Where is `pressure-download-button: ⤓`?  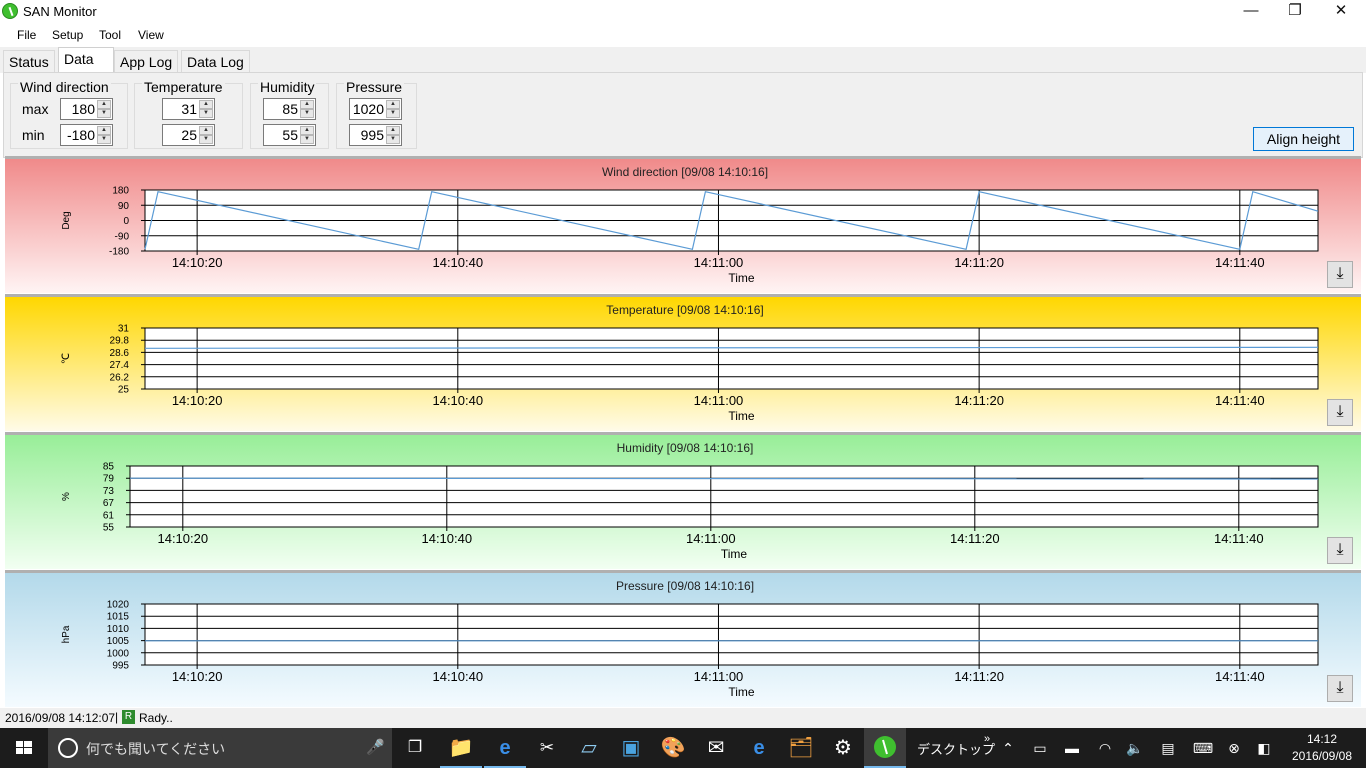 pressure-download-button: ⤓ is located at coordinates (1340, 688).